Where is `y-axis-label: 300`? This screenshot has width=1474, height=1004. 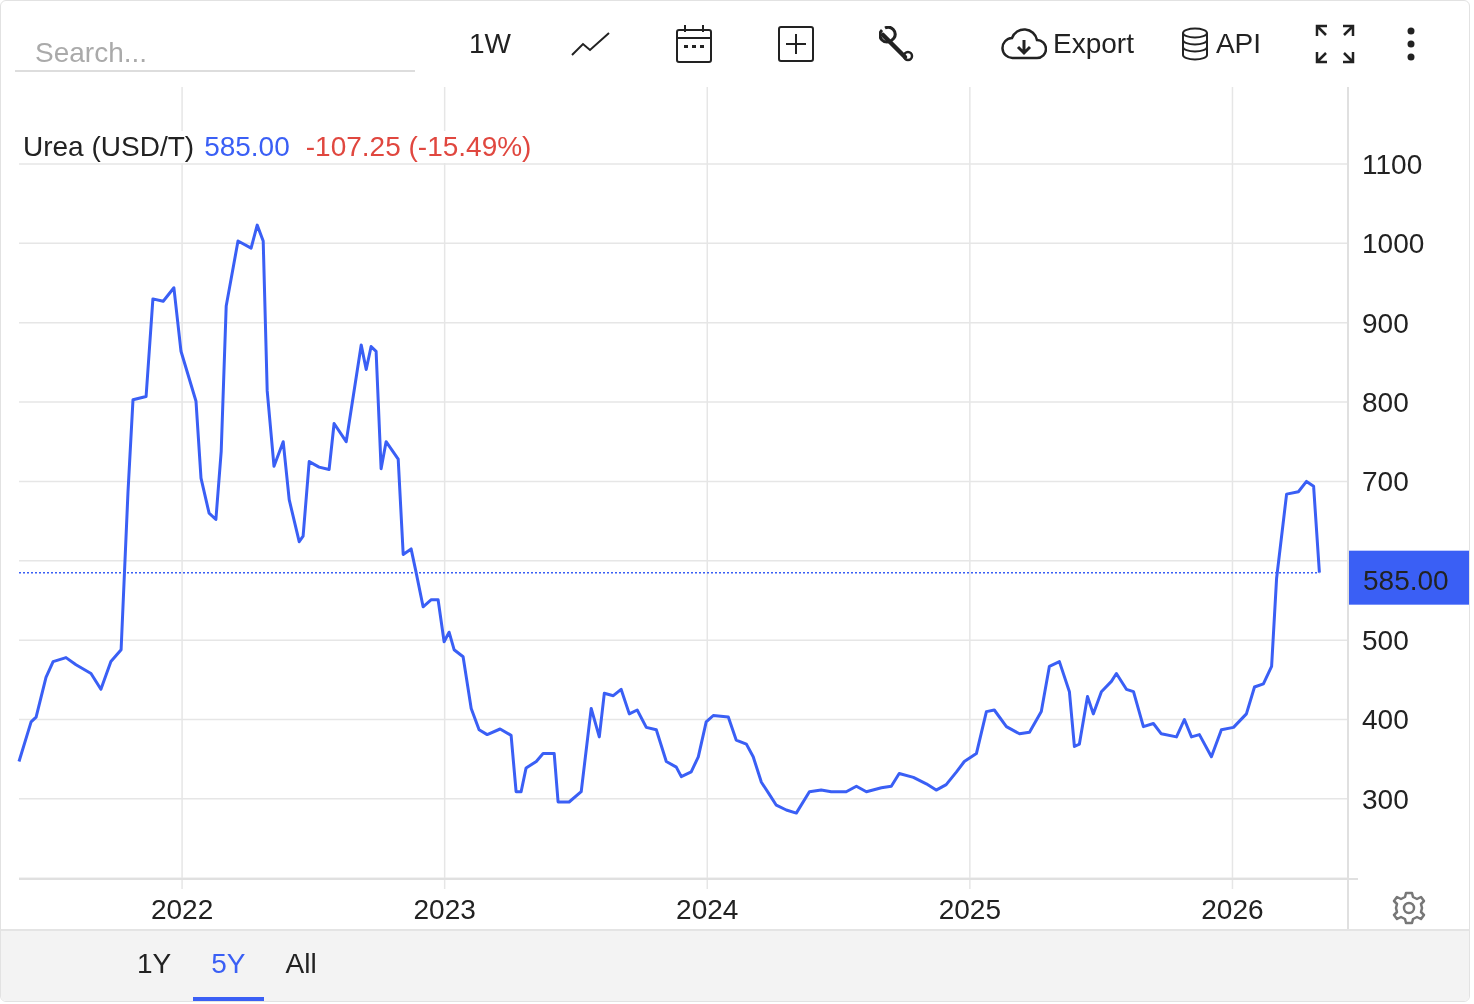 y-axis-label: 300 is located at coordinates (1385, 799).